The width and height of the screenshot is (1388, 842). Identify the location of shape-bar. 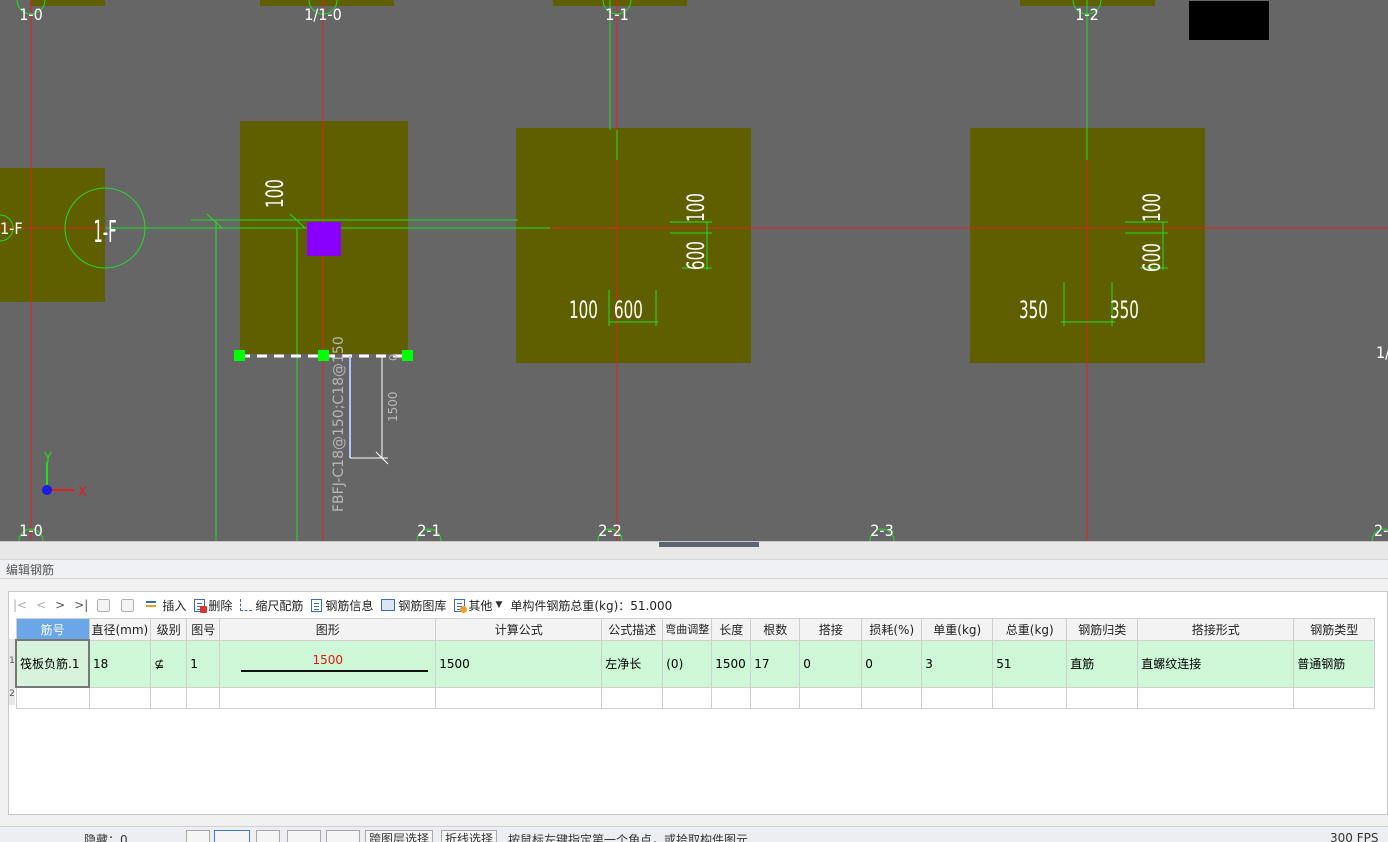
(335, 670).